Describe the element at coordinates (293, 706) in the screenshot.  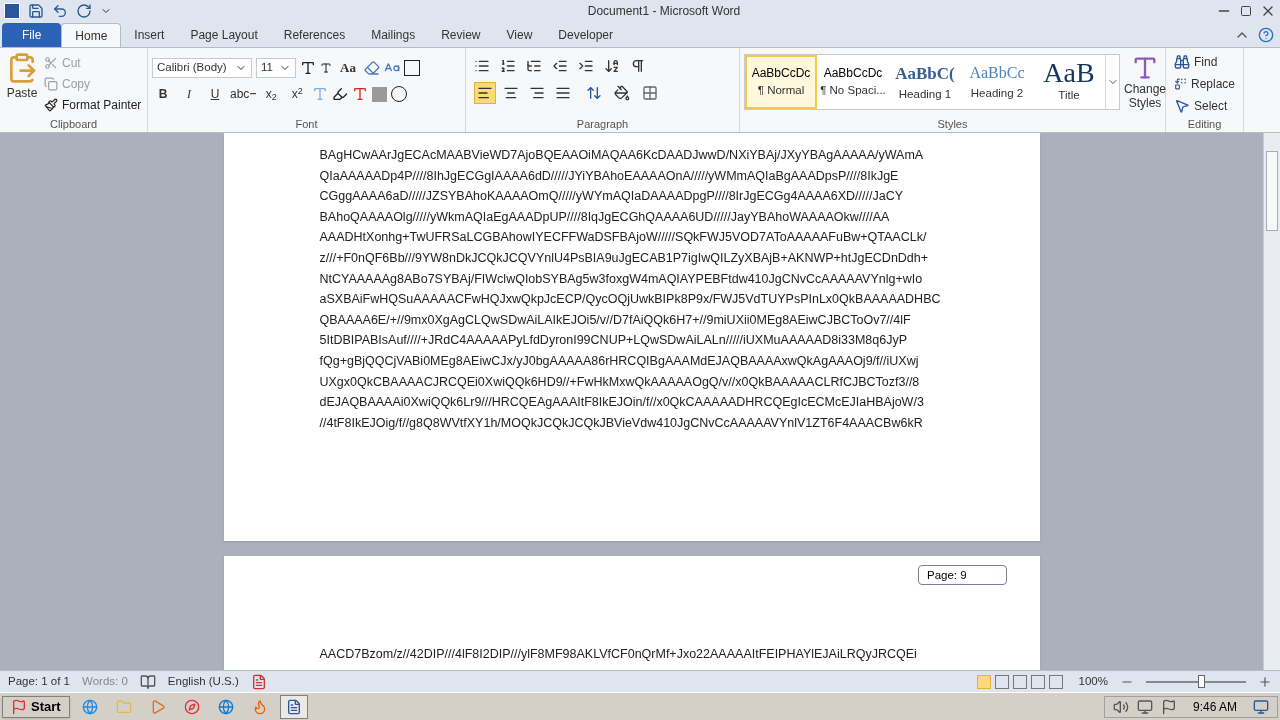
I see `taskbar-app` at that location.